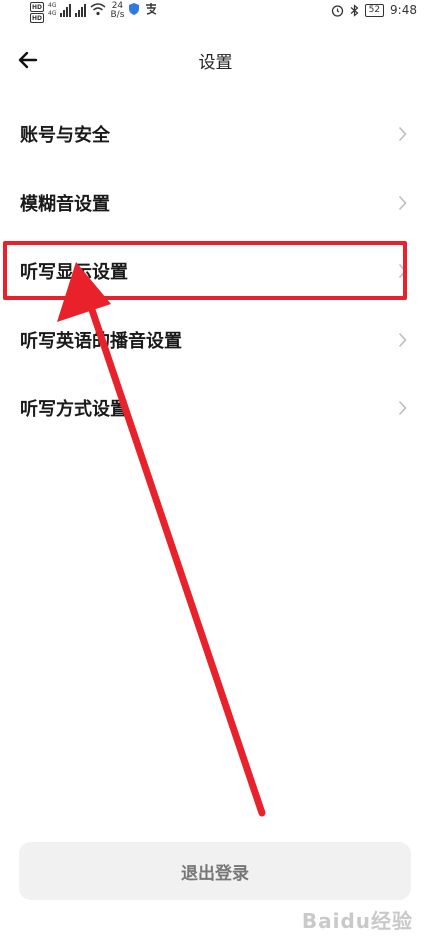 The height and width of the screenshot is (943, 431). What do you see at coordinates (215, 340) in the screenshot?
I see `menu-item-english-broadcast: 听写英语的播音设置` at bounding box center [215, 340].